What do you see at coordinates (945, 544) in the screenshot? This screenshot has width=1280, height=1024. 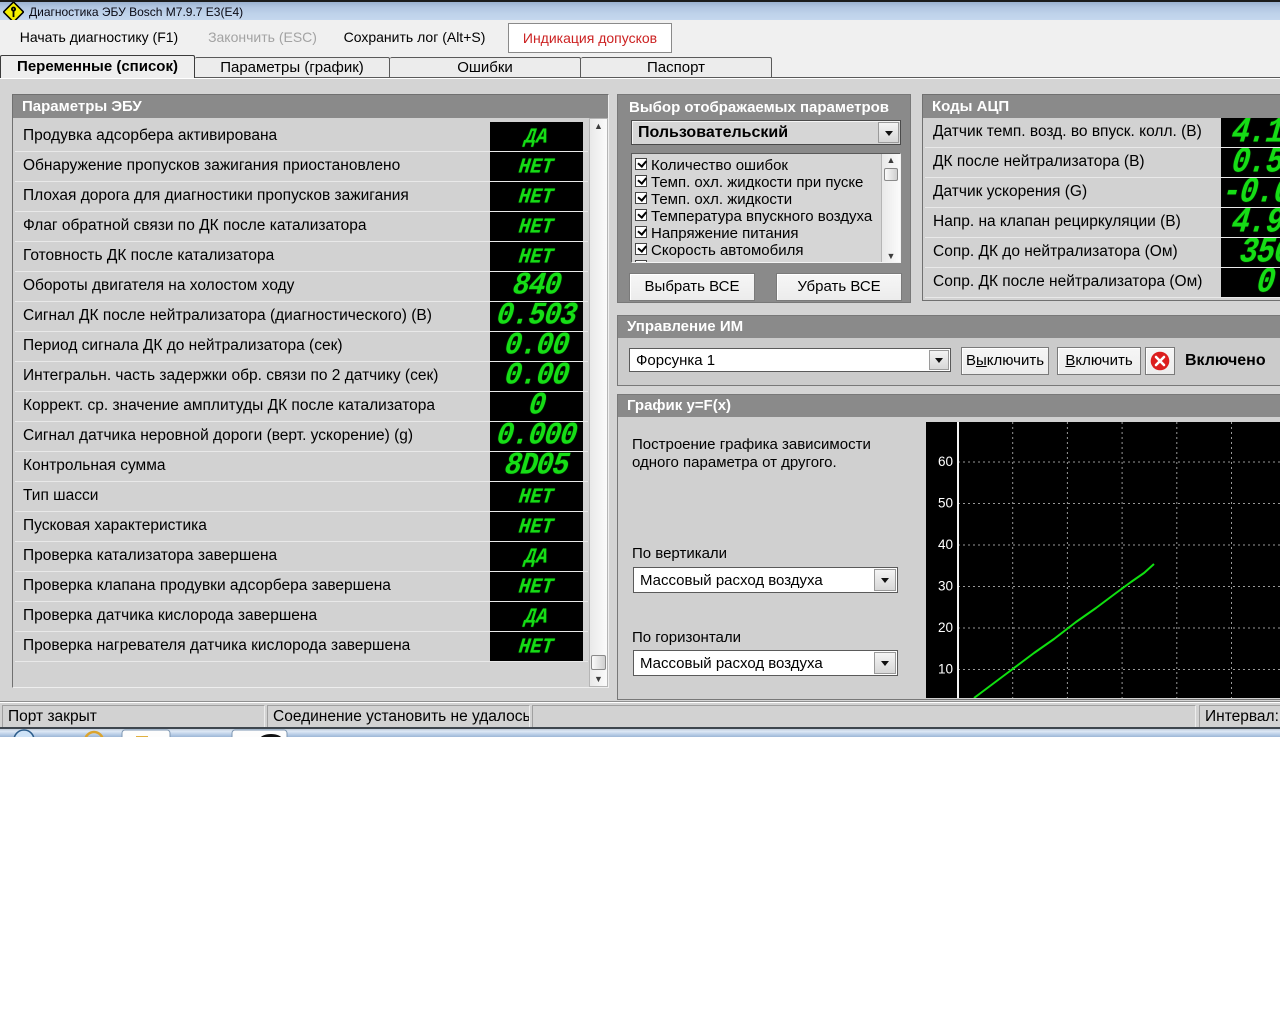 I see `svg-text: 40` at bounding box center [945, 544].